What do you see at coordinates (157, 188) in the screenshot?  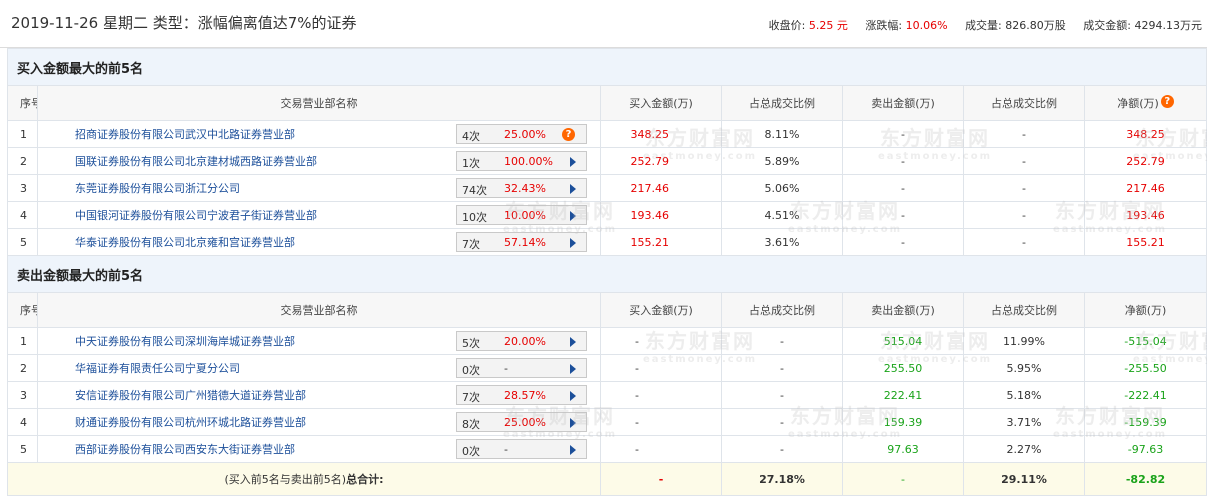 I see `broker-link: 东莞证券股份有限公司浙江分公司` at bounding box center [157, 188].